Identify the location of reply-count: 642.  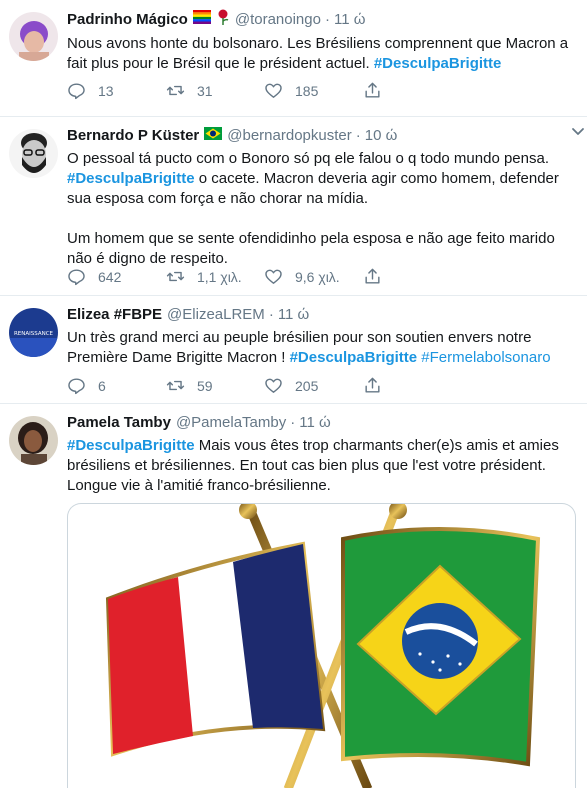
(110, 276).